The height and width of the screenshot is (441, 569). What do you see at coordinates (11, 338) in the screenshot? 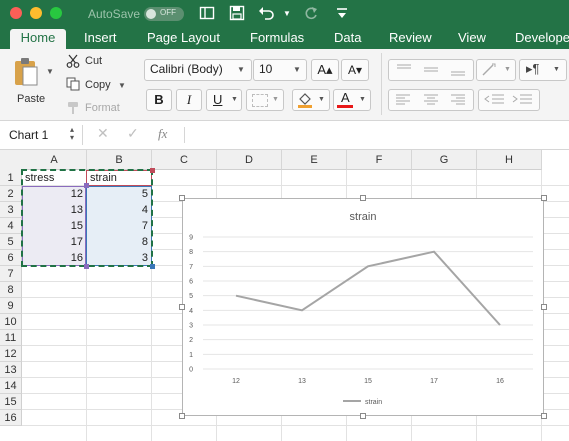
I see `row-header-11: 11` at bounding box center [11, 338].